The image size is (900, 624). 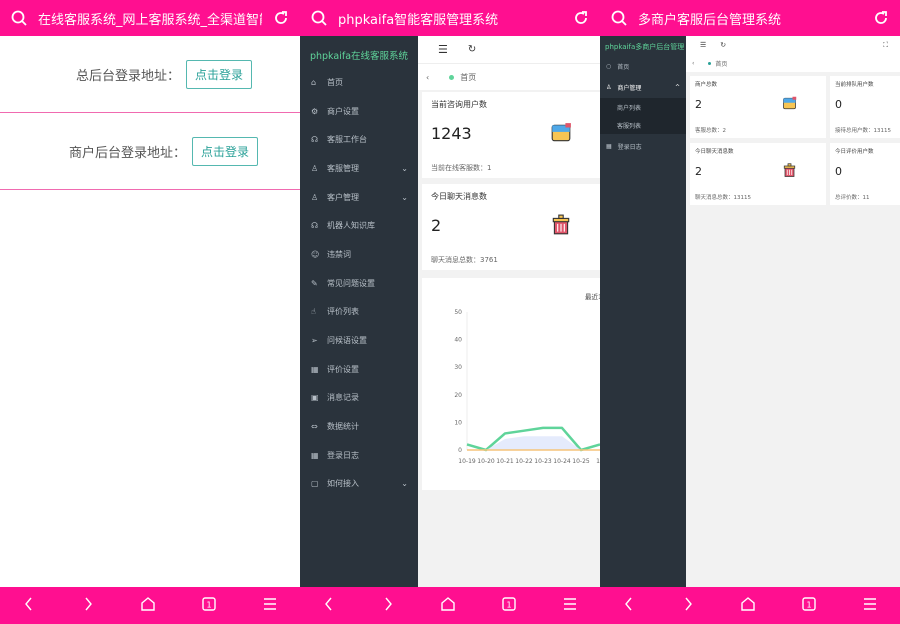 I want to click on svg-text: 1, so click(x=508, y=604).